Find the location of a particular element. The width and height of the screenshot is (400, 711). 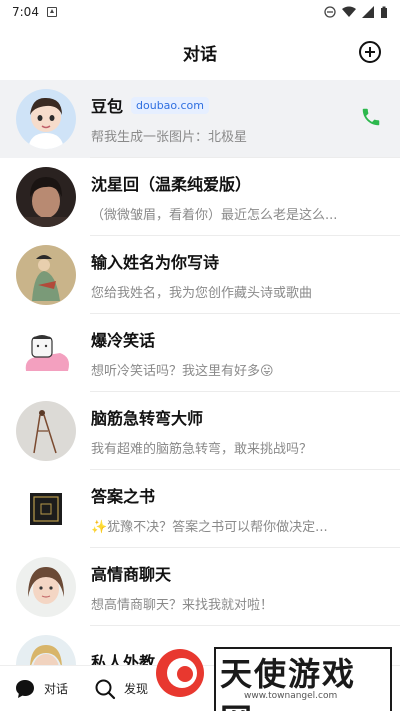

tab-label: 对话 is located at coordinates (56, 689).